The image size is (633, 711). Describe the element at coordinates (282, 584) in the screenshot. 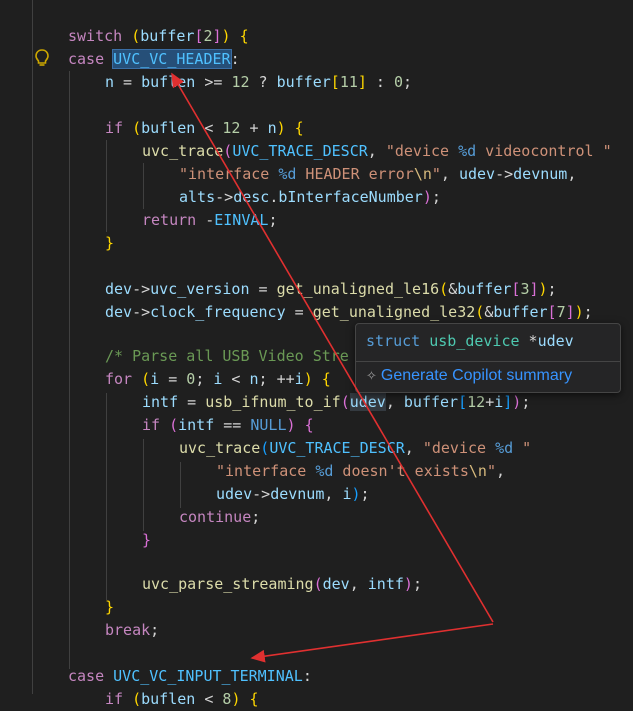

I see `code-line-25: uvc_parse_streaming(dev, intf);` at that location.